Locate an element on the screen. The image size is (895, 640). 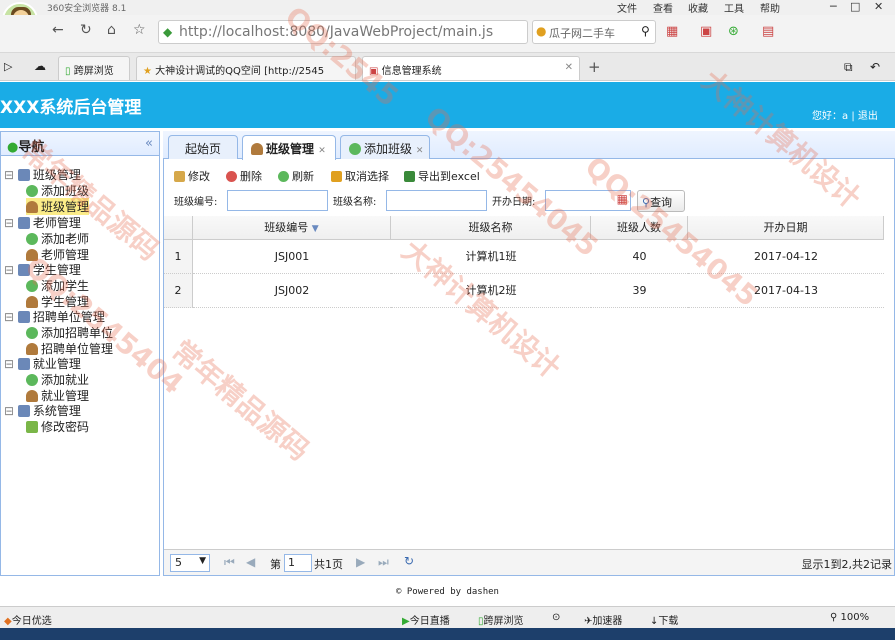
calendar-icon: ▦ is located at coordinates (622, 199).